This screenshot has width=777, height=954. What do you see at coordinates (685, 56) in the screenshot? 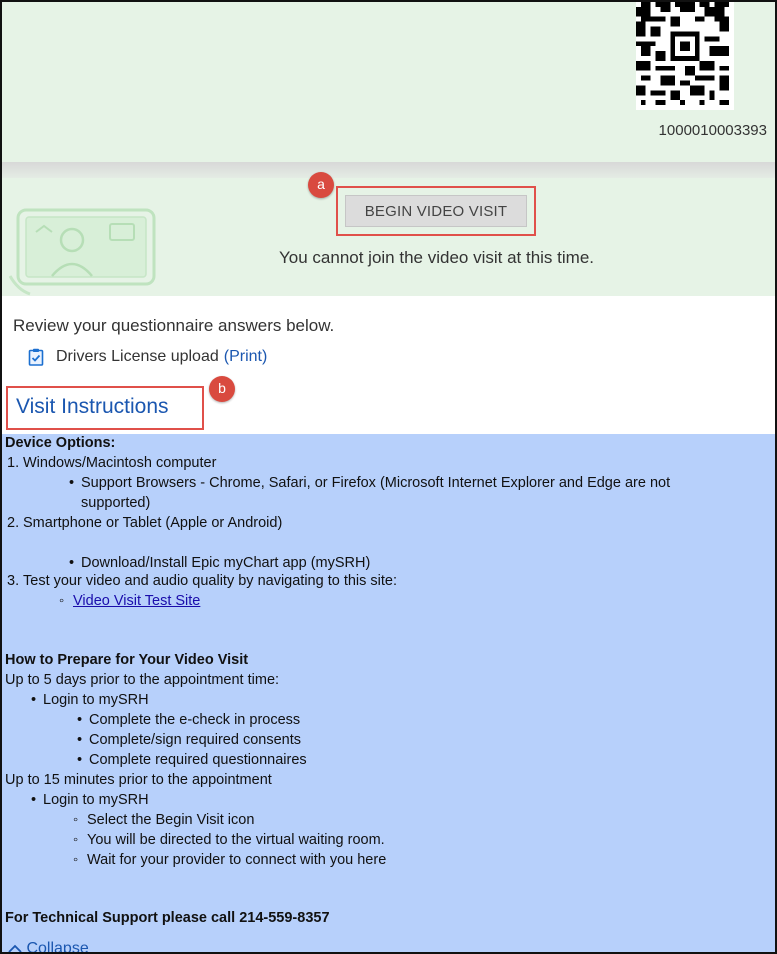
I see `qr-code-icon` at bounding box center [685, 56].